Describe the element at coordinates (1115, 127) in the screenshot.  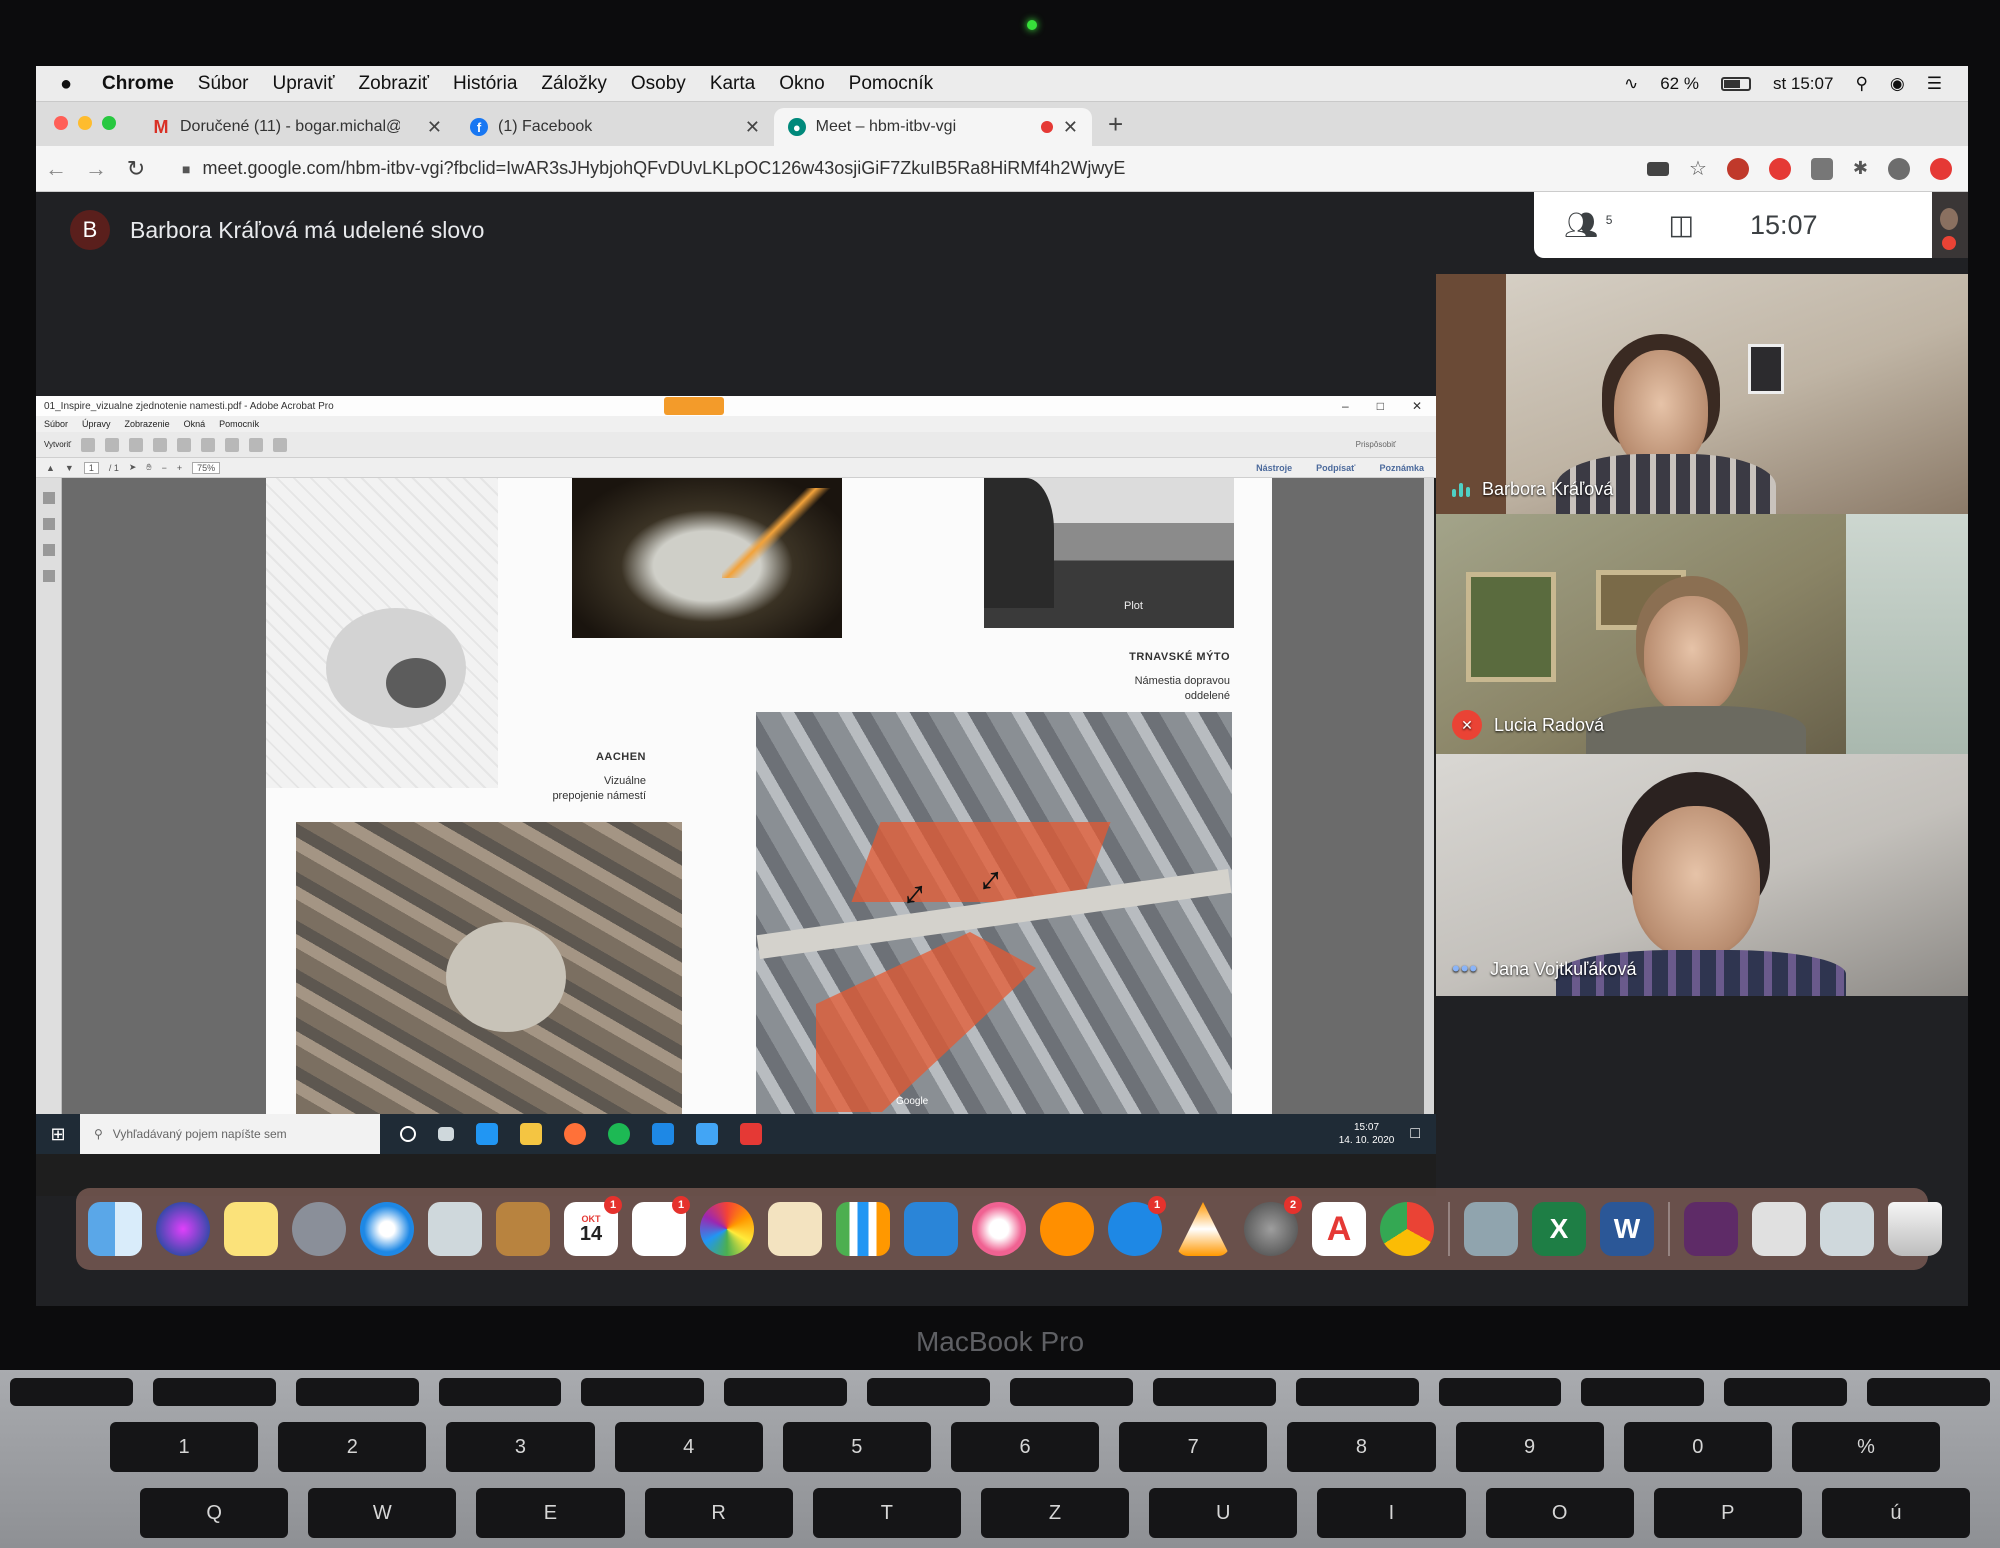
I see `new-tab-button: +` at that location.